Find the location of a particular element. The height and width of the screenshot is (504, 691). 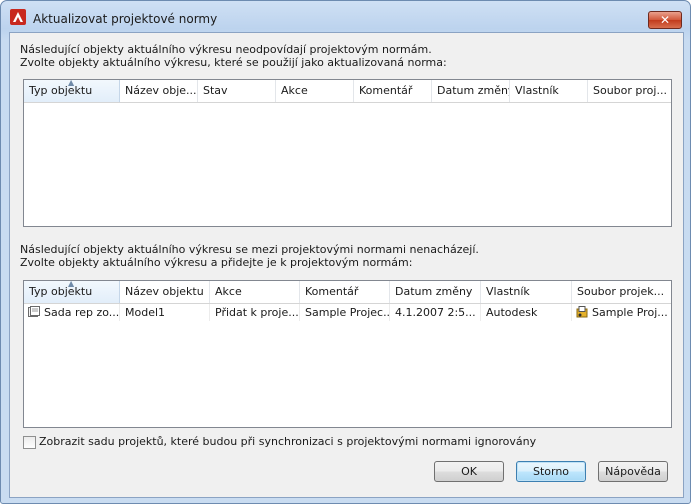

title-bar: Aktualizovat projektové normy ✕ is located at coordinates (345, 17).